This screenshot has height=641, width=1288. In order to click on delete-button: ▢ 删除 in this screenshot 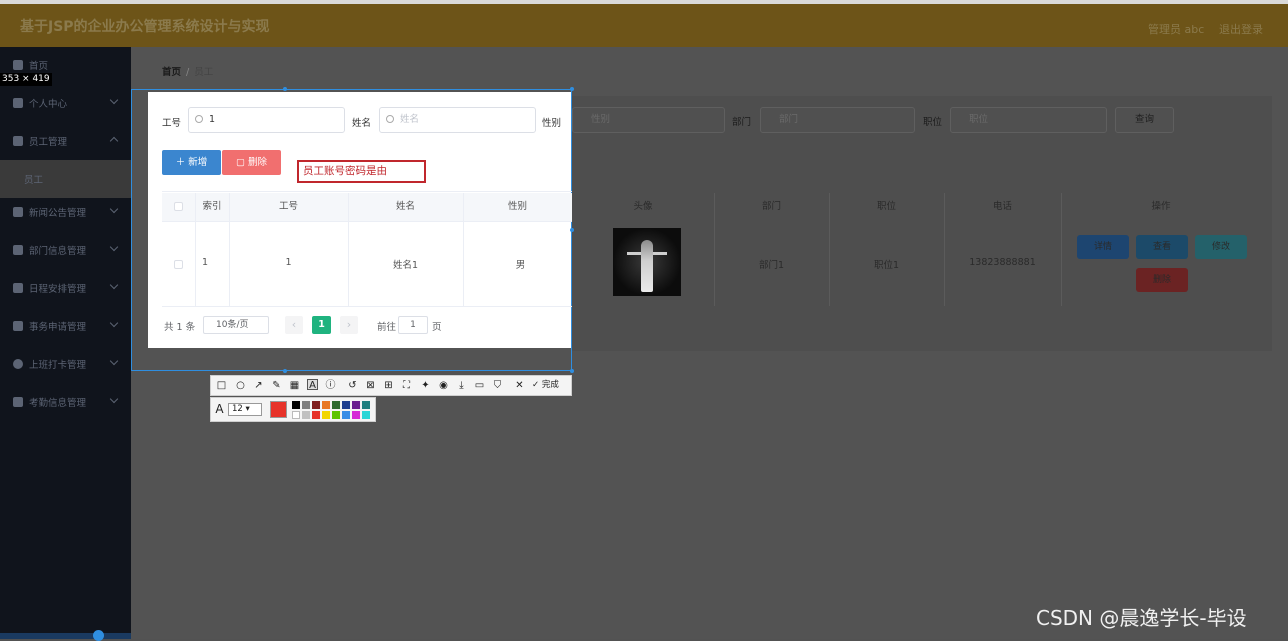, I will do `click(251, 162)`.